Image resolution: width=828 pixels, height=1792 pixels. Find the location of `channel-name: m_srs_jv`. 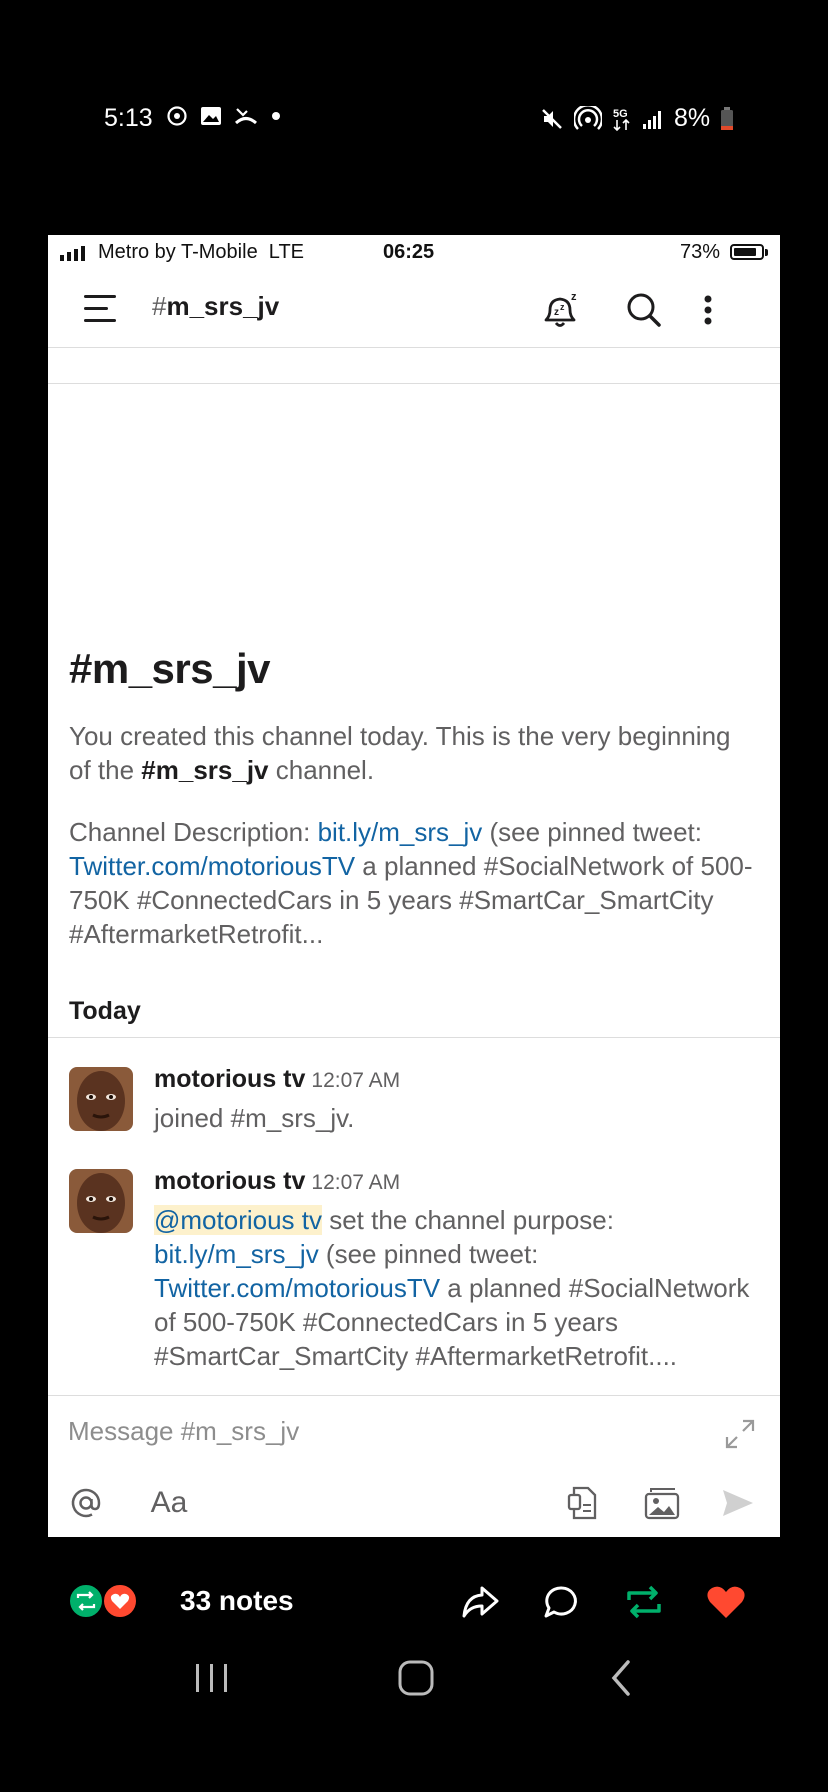

channel-name: m_srs_jv is located at coordinates (223, 306).